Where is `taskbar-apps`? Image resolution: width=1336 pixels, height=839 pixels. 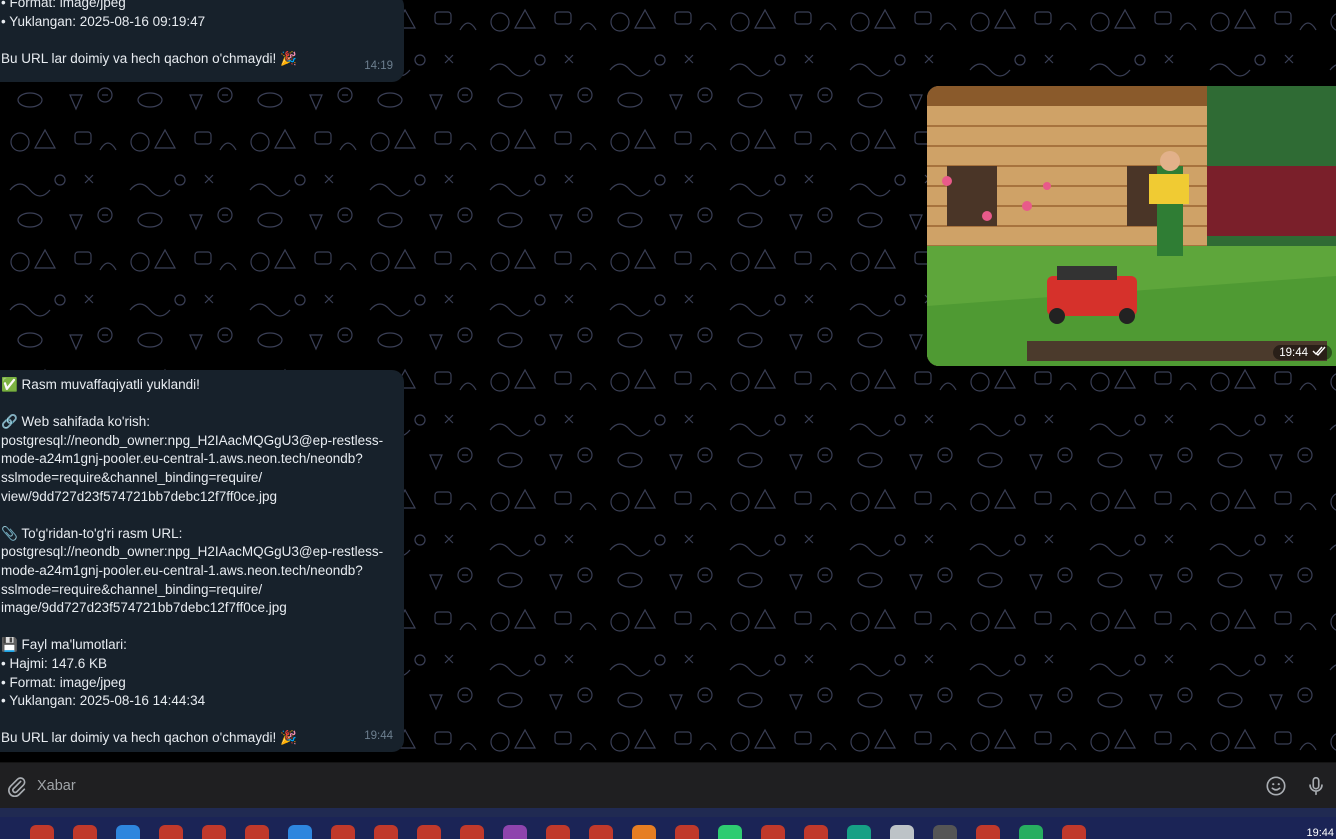
taskbar-apps is located at coordinates (558, 832).